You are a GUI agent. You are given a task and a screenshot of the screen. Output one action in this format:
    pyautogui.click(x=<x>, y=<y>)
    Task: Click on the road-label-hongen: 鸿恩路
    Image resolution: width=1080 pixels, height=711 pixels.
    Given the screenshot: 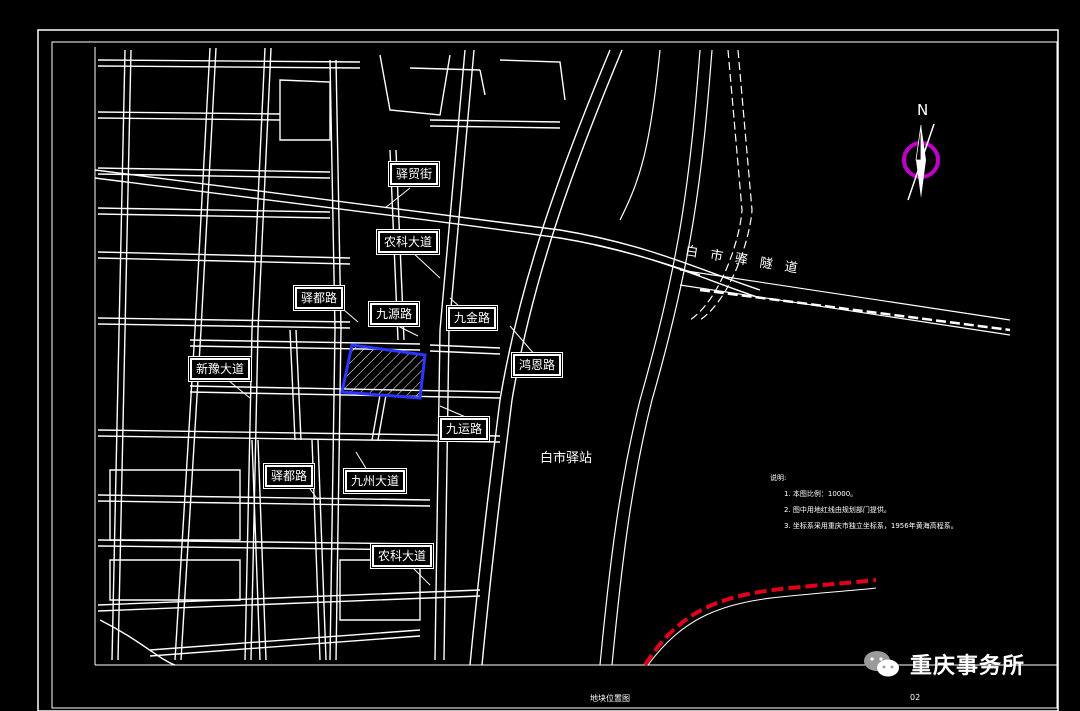 What is the action you would take?
    pyautogui.click(x=537, y=365)
    